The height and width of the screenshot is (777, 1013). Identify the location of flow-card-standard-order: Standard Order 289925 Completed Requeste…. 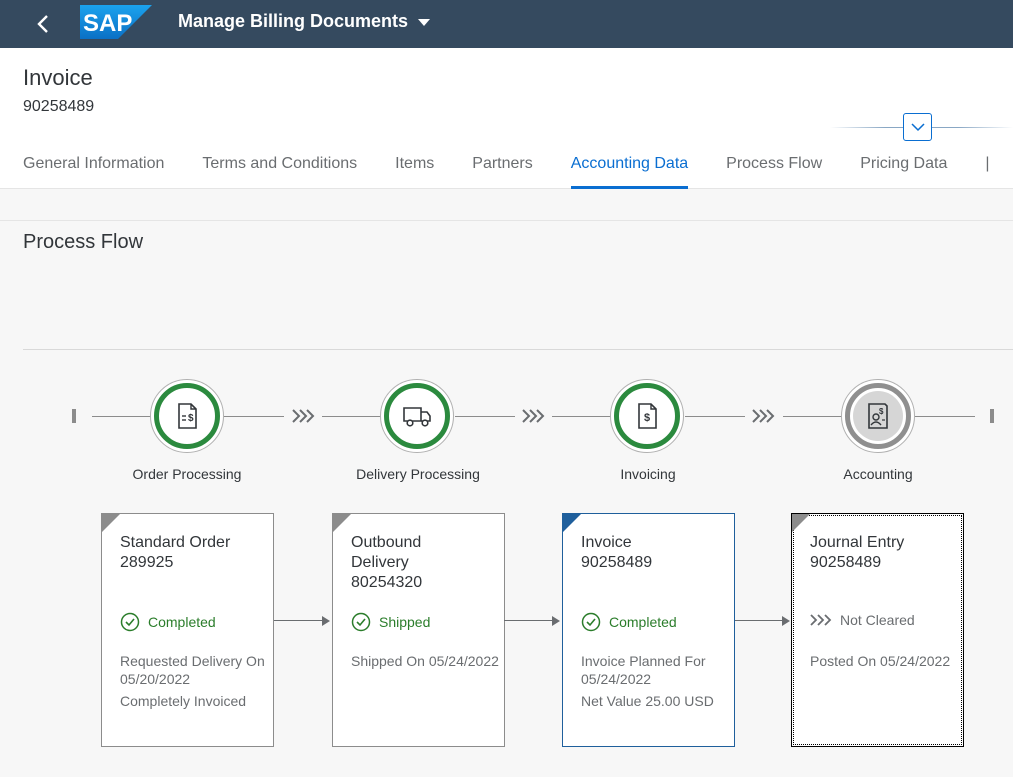
(187, 630).